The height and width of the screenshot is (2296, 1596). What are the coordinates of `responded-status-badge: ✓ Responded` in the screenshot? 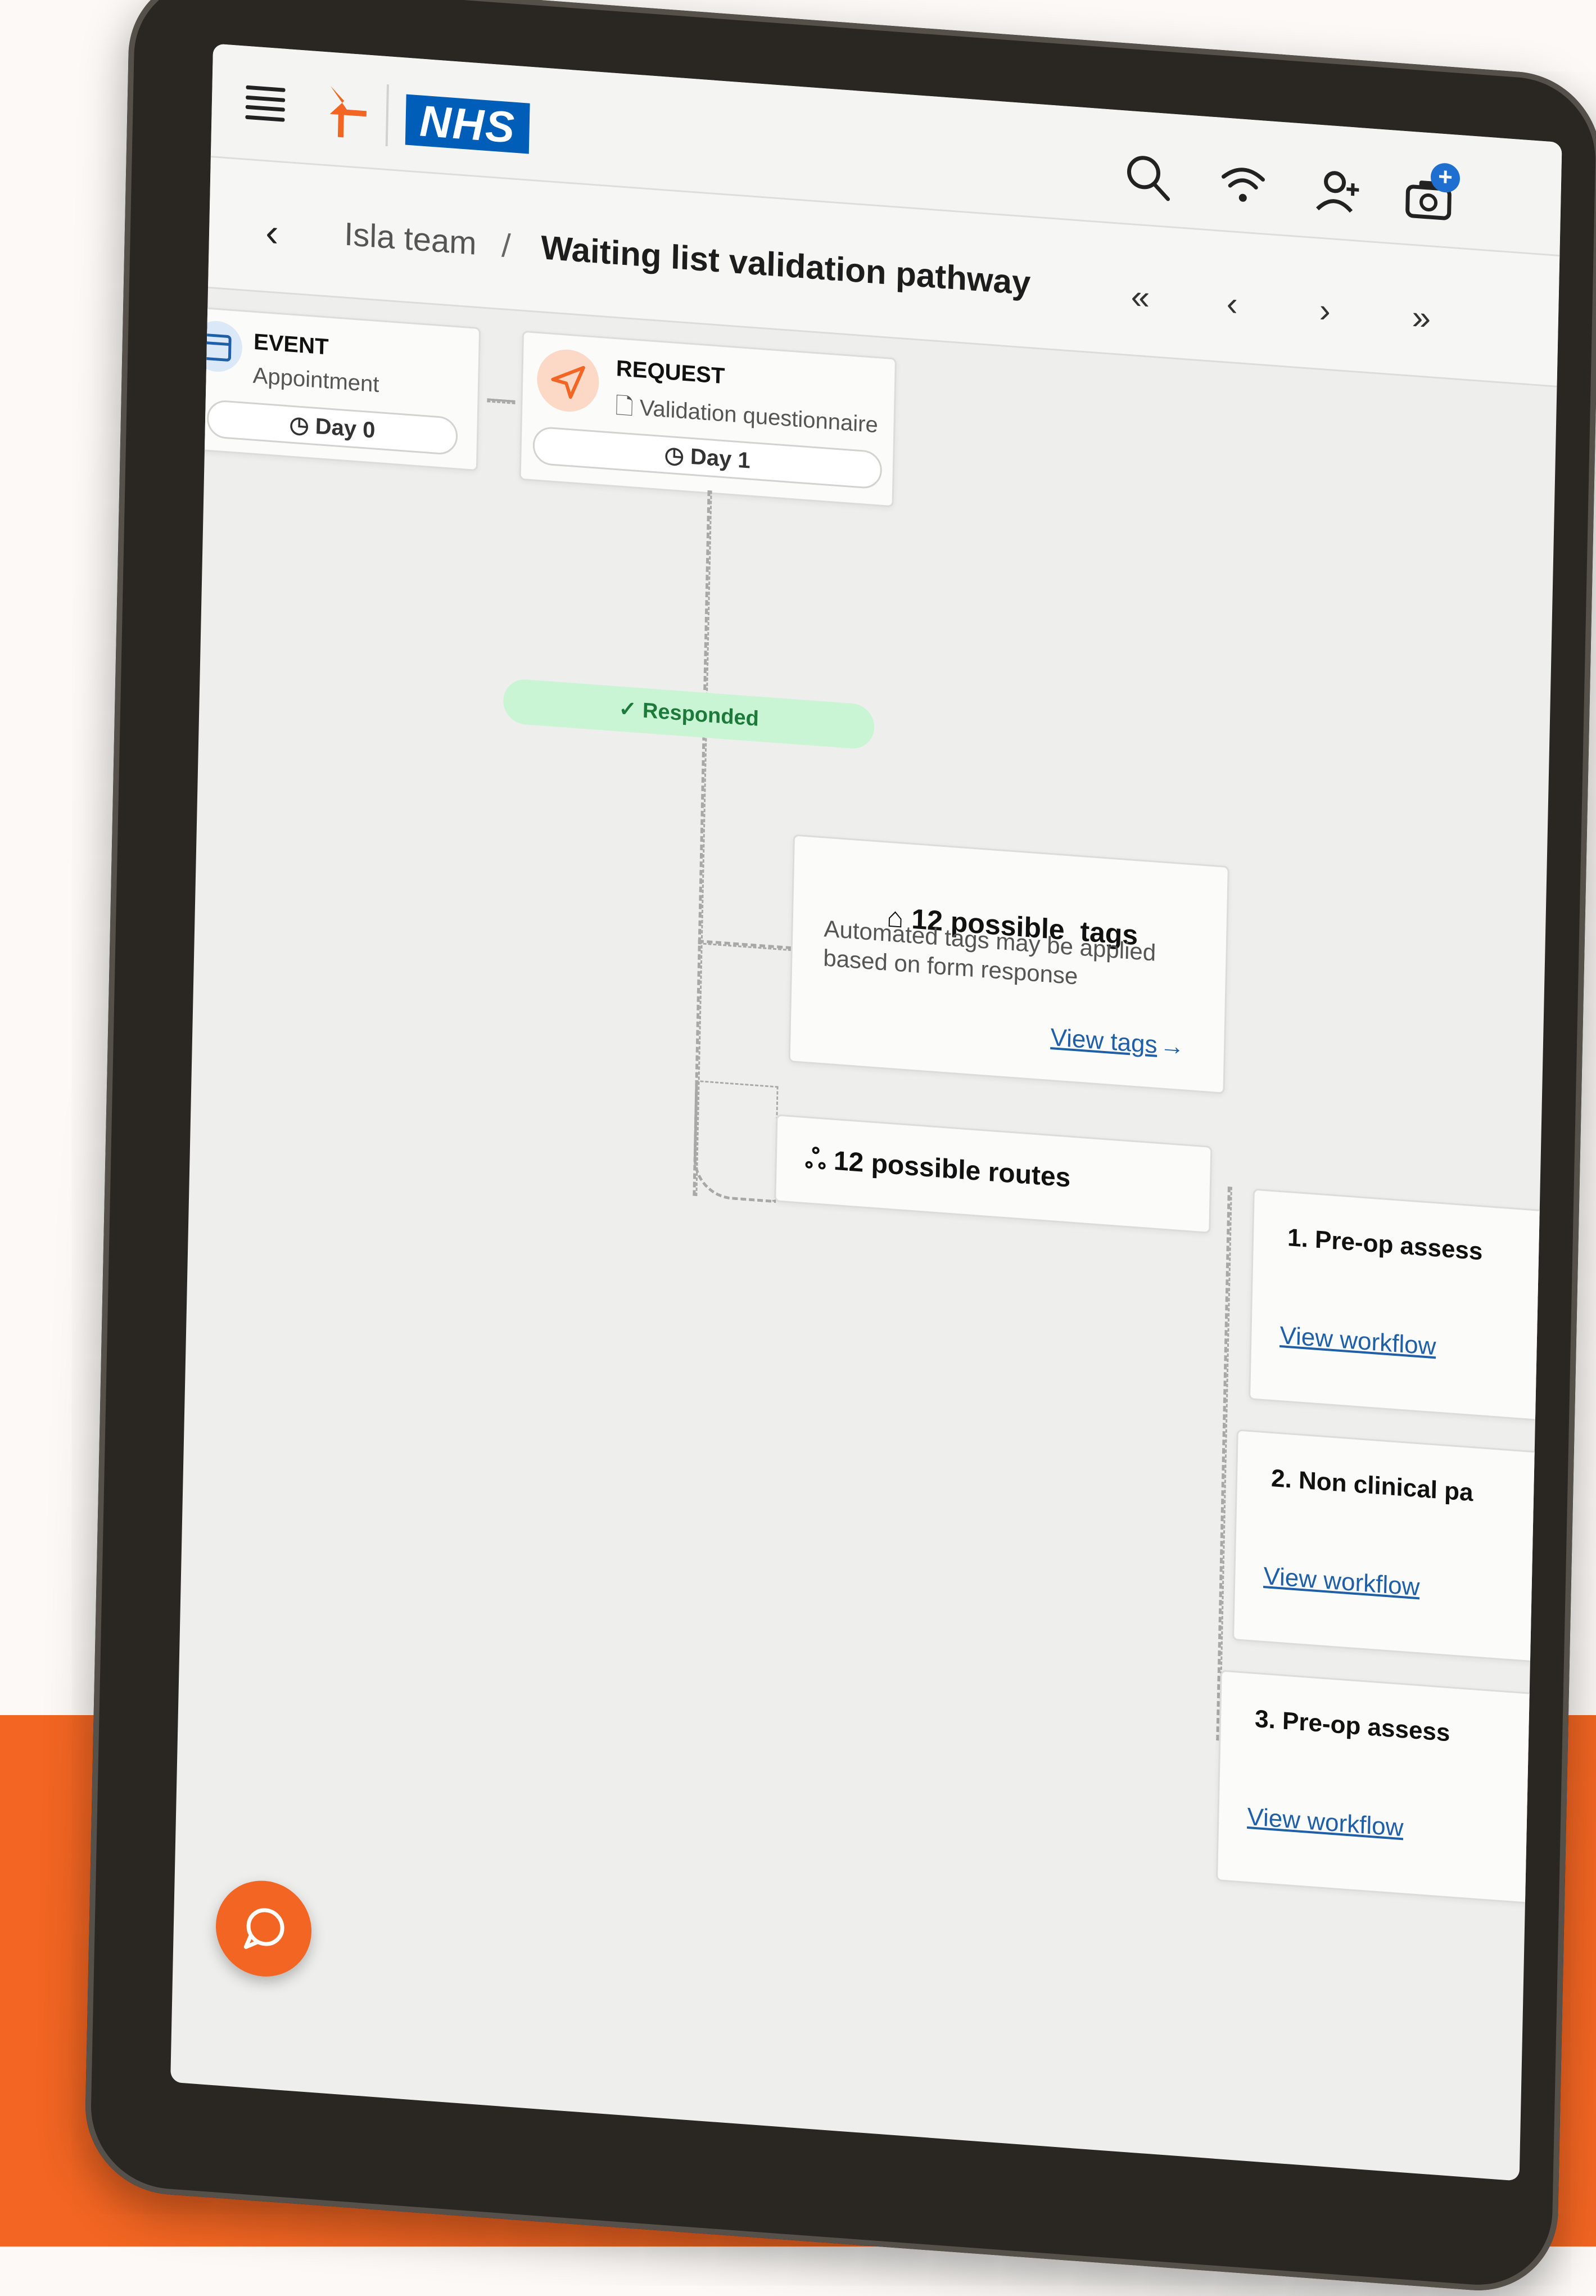 It's located at (689, 714).